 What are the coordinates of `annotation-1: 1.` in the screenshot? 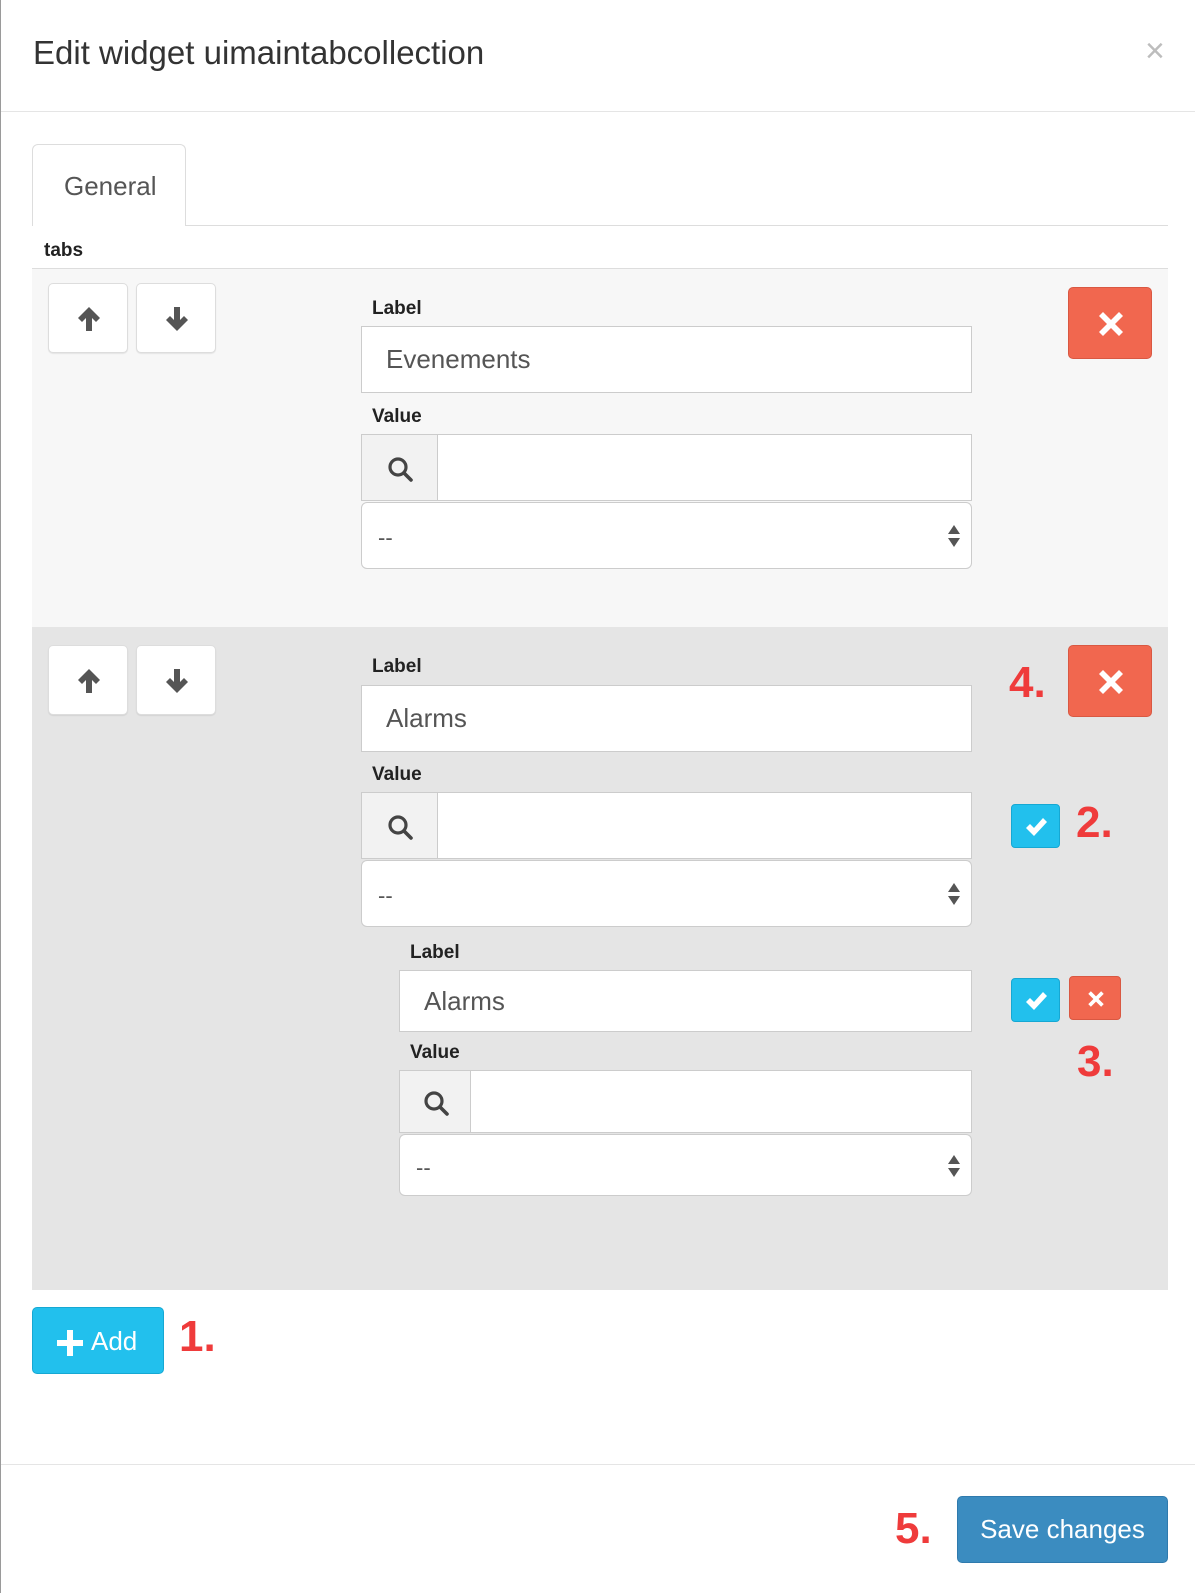 It's located at (197, 1336).